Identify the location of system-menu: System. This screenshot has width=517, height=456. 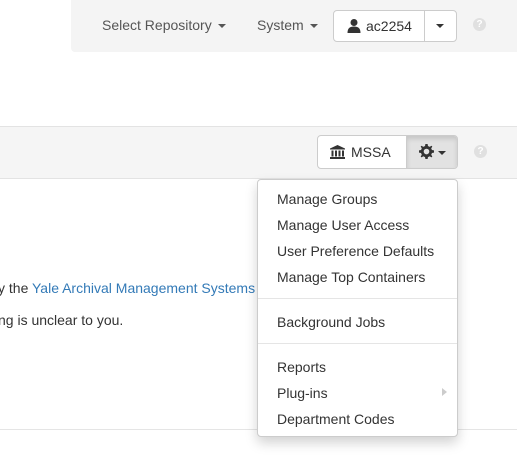
(287, 25).